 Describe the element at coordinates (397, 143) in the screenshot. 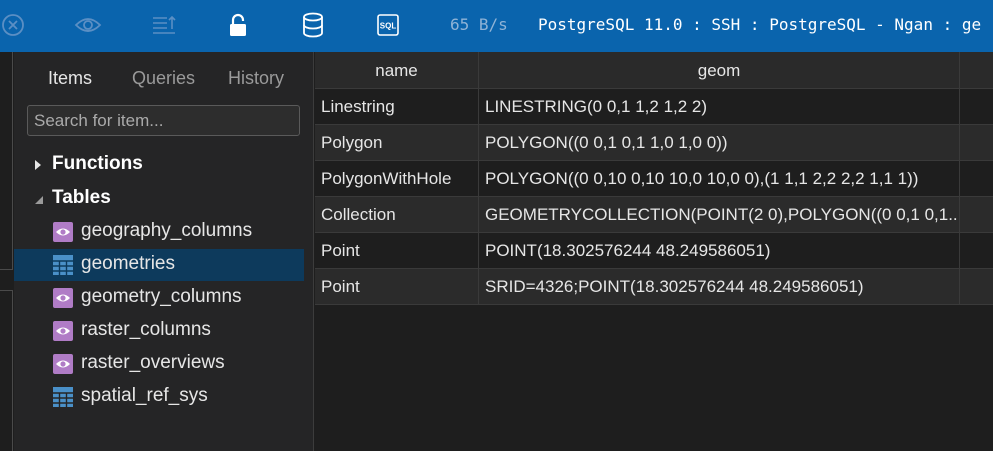

I see `cell-name: Polygon` at that location.